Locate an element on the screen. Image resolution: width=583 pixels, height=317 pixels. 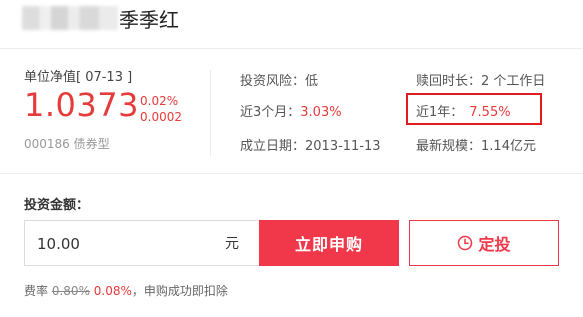
risk-row: 投资风险：低 is located at coordinates (279, 79).